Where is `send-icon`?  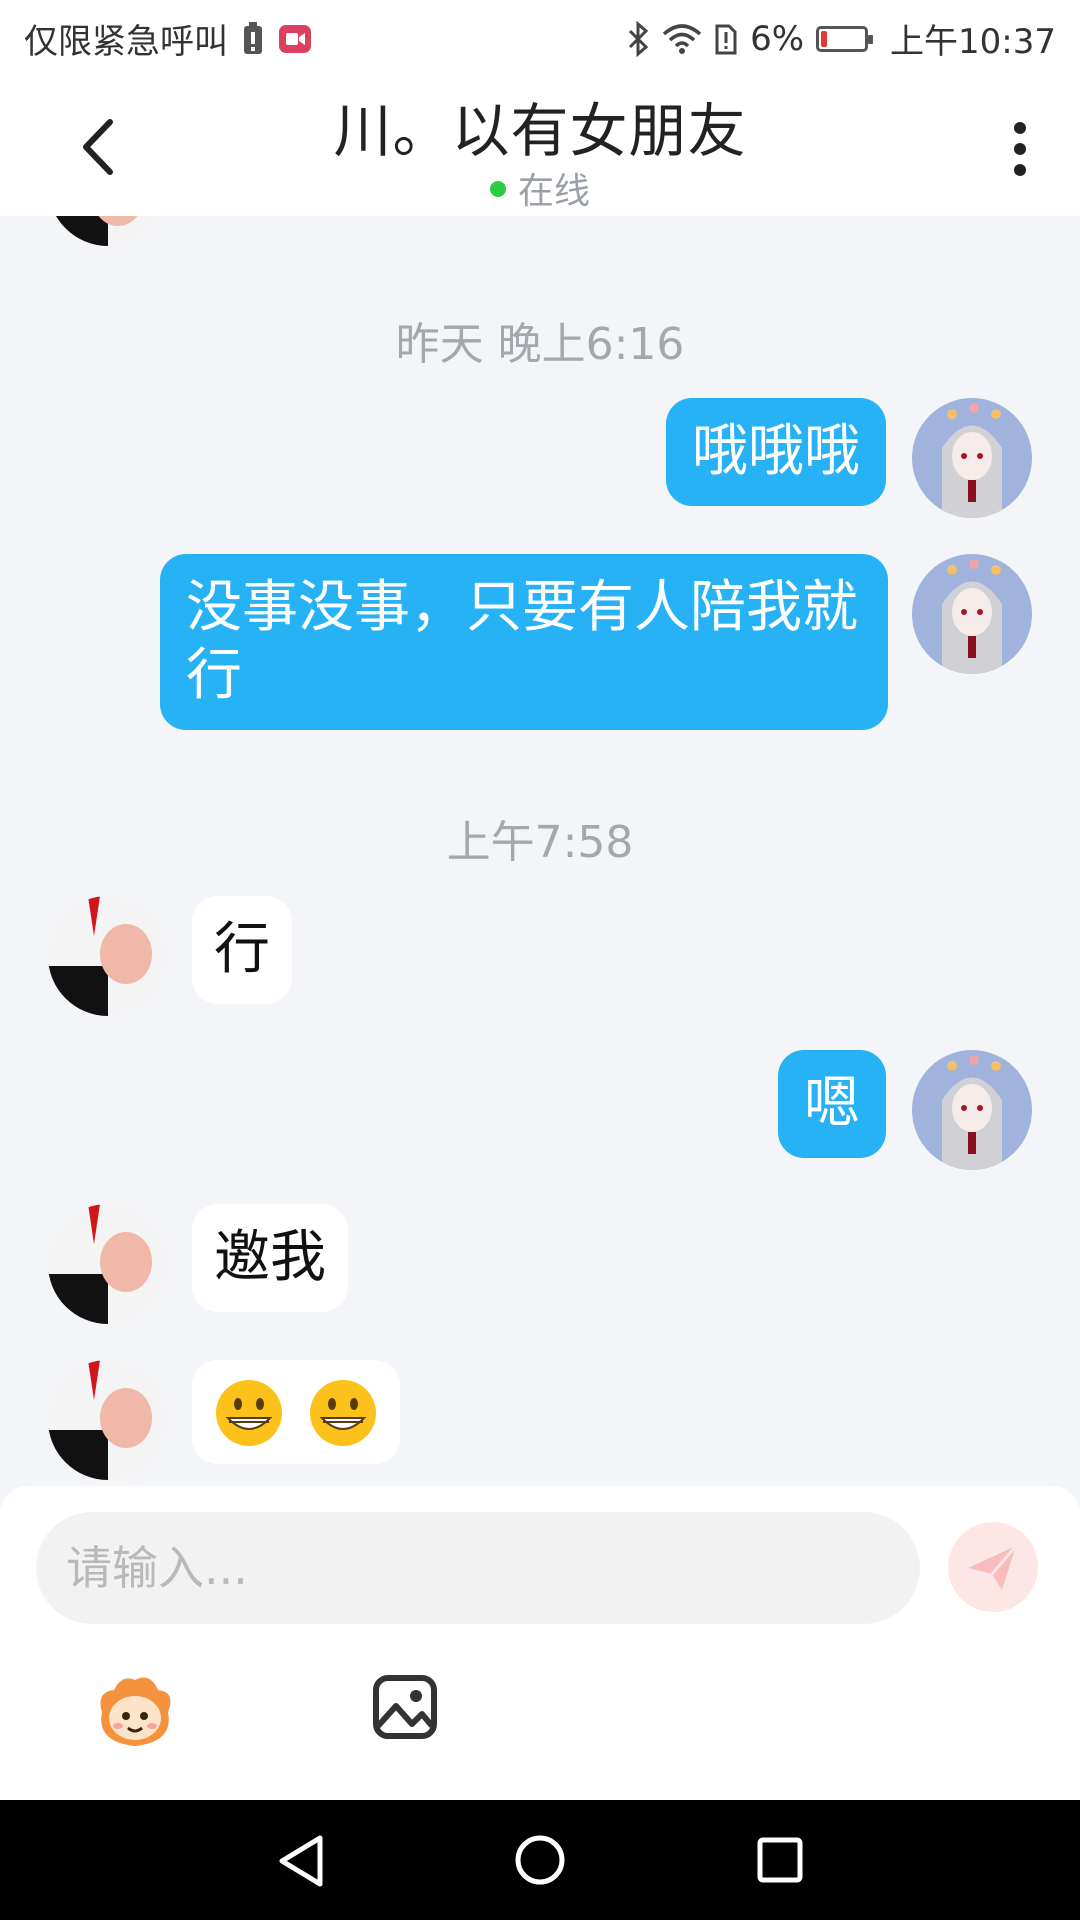
send-icon is located at coordinates (993, 1567).